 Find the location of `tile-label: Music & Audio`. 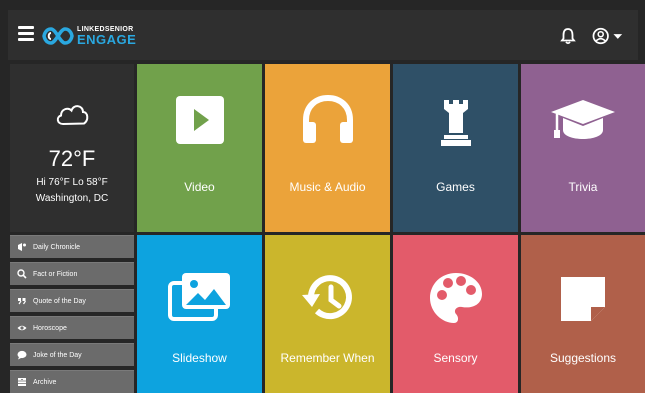

tile-label: Music & Audio is located at coordinates (327, 187).